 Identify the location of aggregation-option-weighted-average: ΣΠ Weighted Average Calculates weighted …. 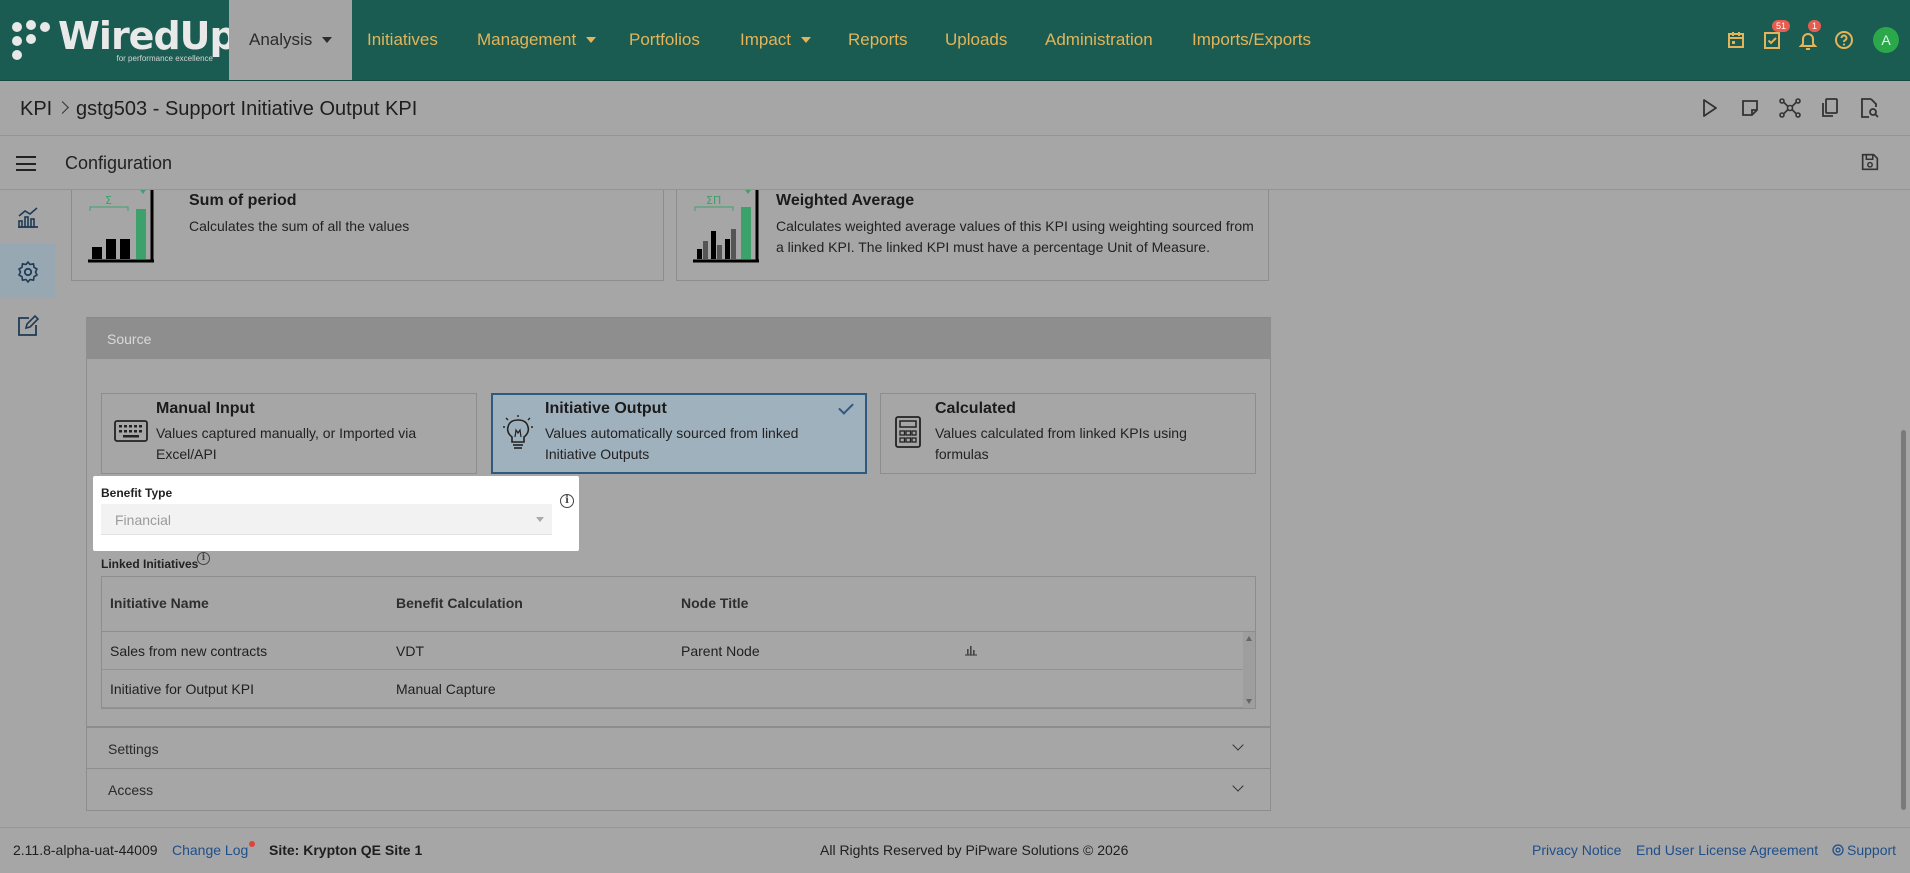
(972, 235).